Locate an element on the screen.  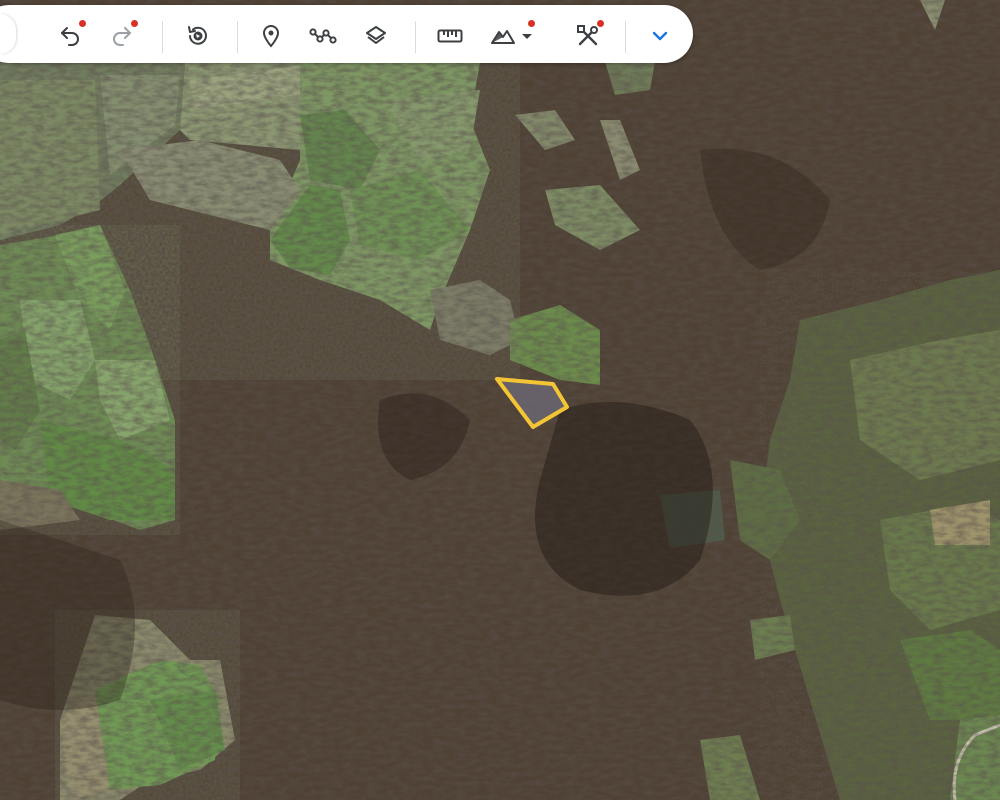
redo-button is located at coordinates (122, 36).